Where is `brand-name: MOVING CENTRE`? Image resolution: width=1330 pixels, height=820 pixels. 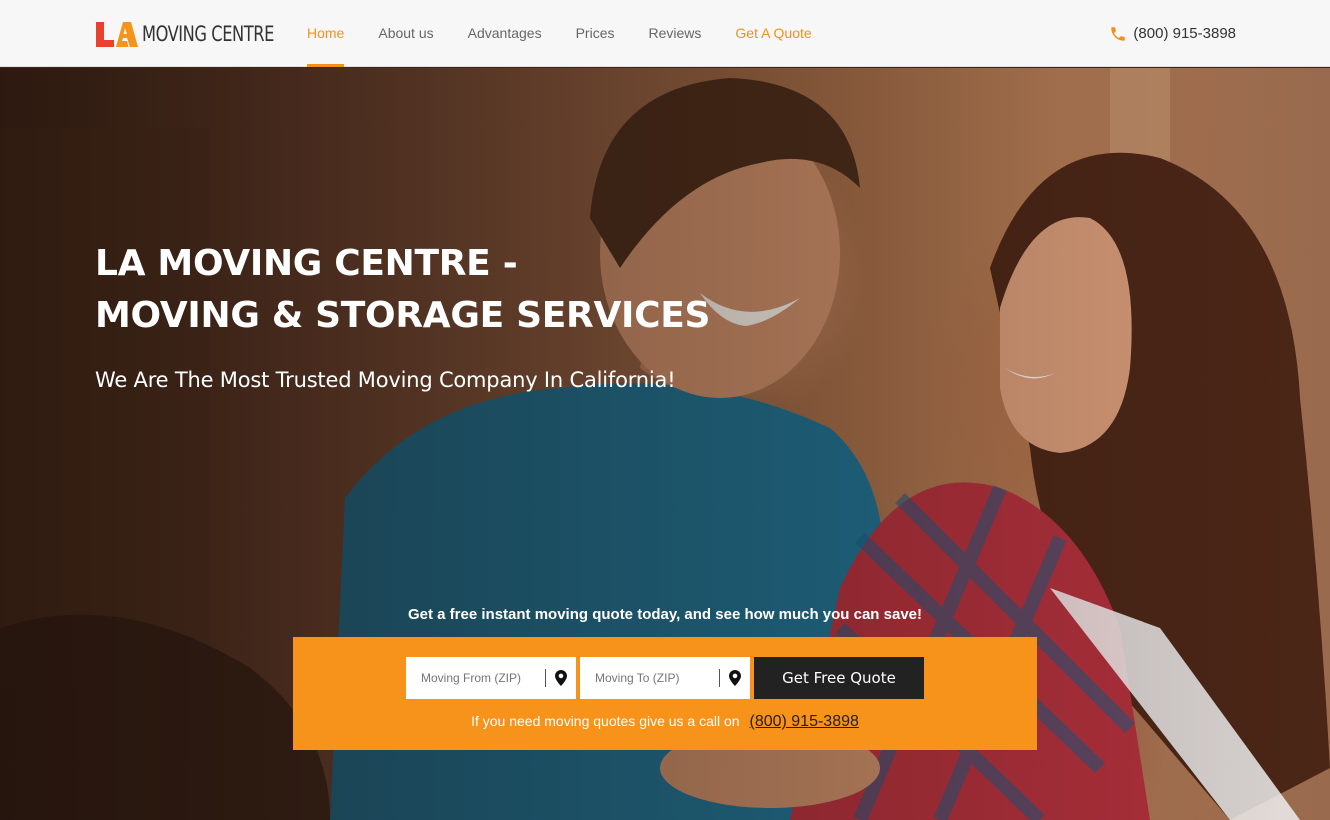
brand-name: MOVING CENTRE is located at coordinates (208, 34).